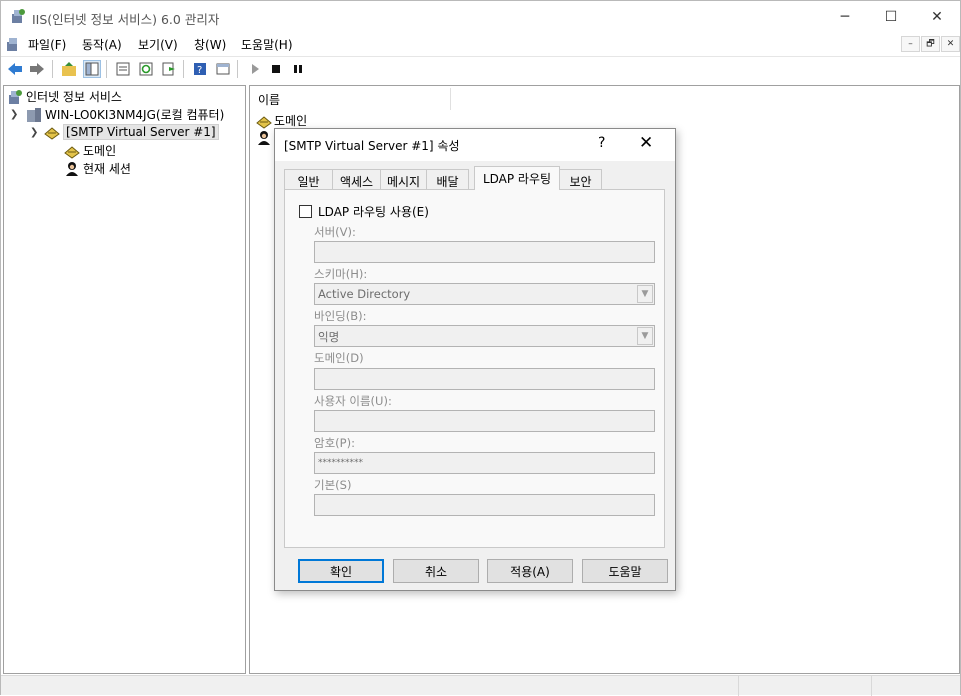  What do you see at coordinates (447, 179) in the screenshot?
I see `tab-delivery: 배달` at bounding box center [447, 179].